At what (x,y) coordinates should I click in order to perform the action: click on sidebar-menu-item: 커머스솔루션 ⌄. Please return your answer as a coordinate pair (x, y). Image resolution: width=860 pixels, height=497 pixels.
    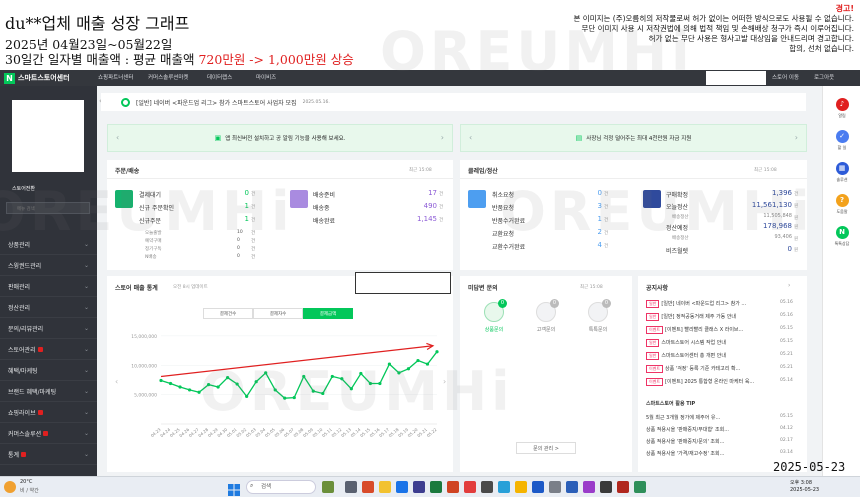
    Looking at the image, I should click on (48, 433).